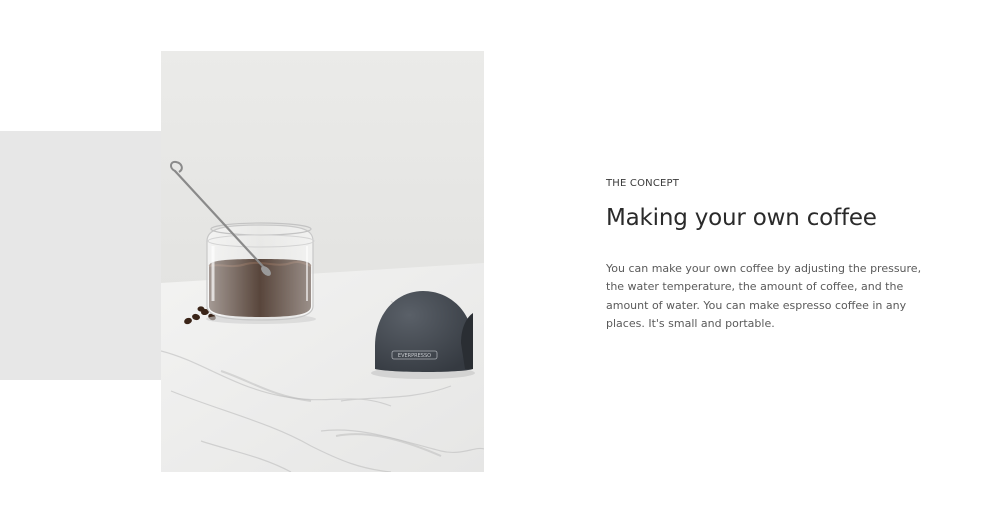 This screenshot has height=518, width=1000. What do you see at coordinates (741, 218) in the screenshot?
I see `section-title: Making your own coffee` at bounding box center [741, 218].